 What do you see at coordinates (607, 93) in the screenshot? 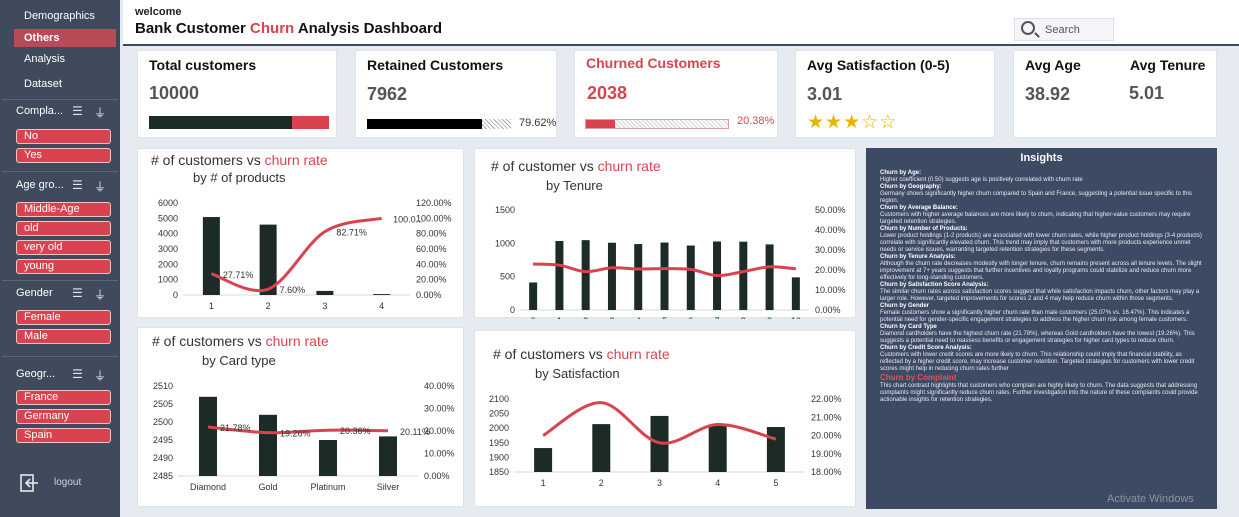
I see `kpi-value: 2038` at bounding box center [607, 93].